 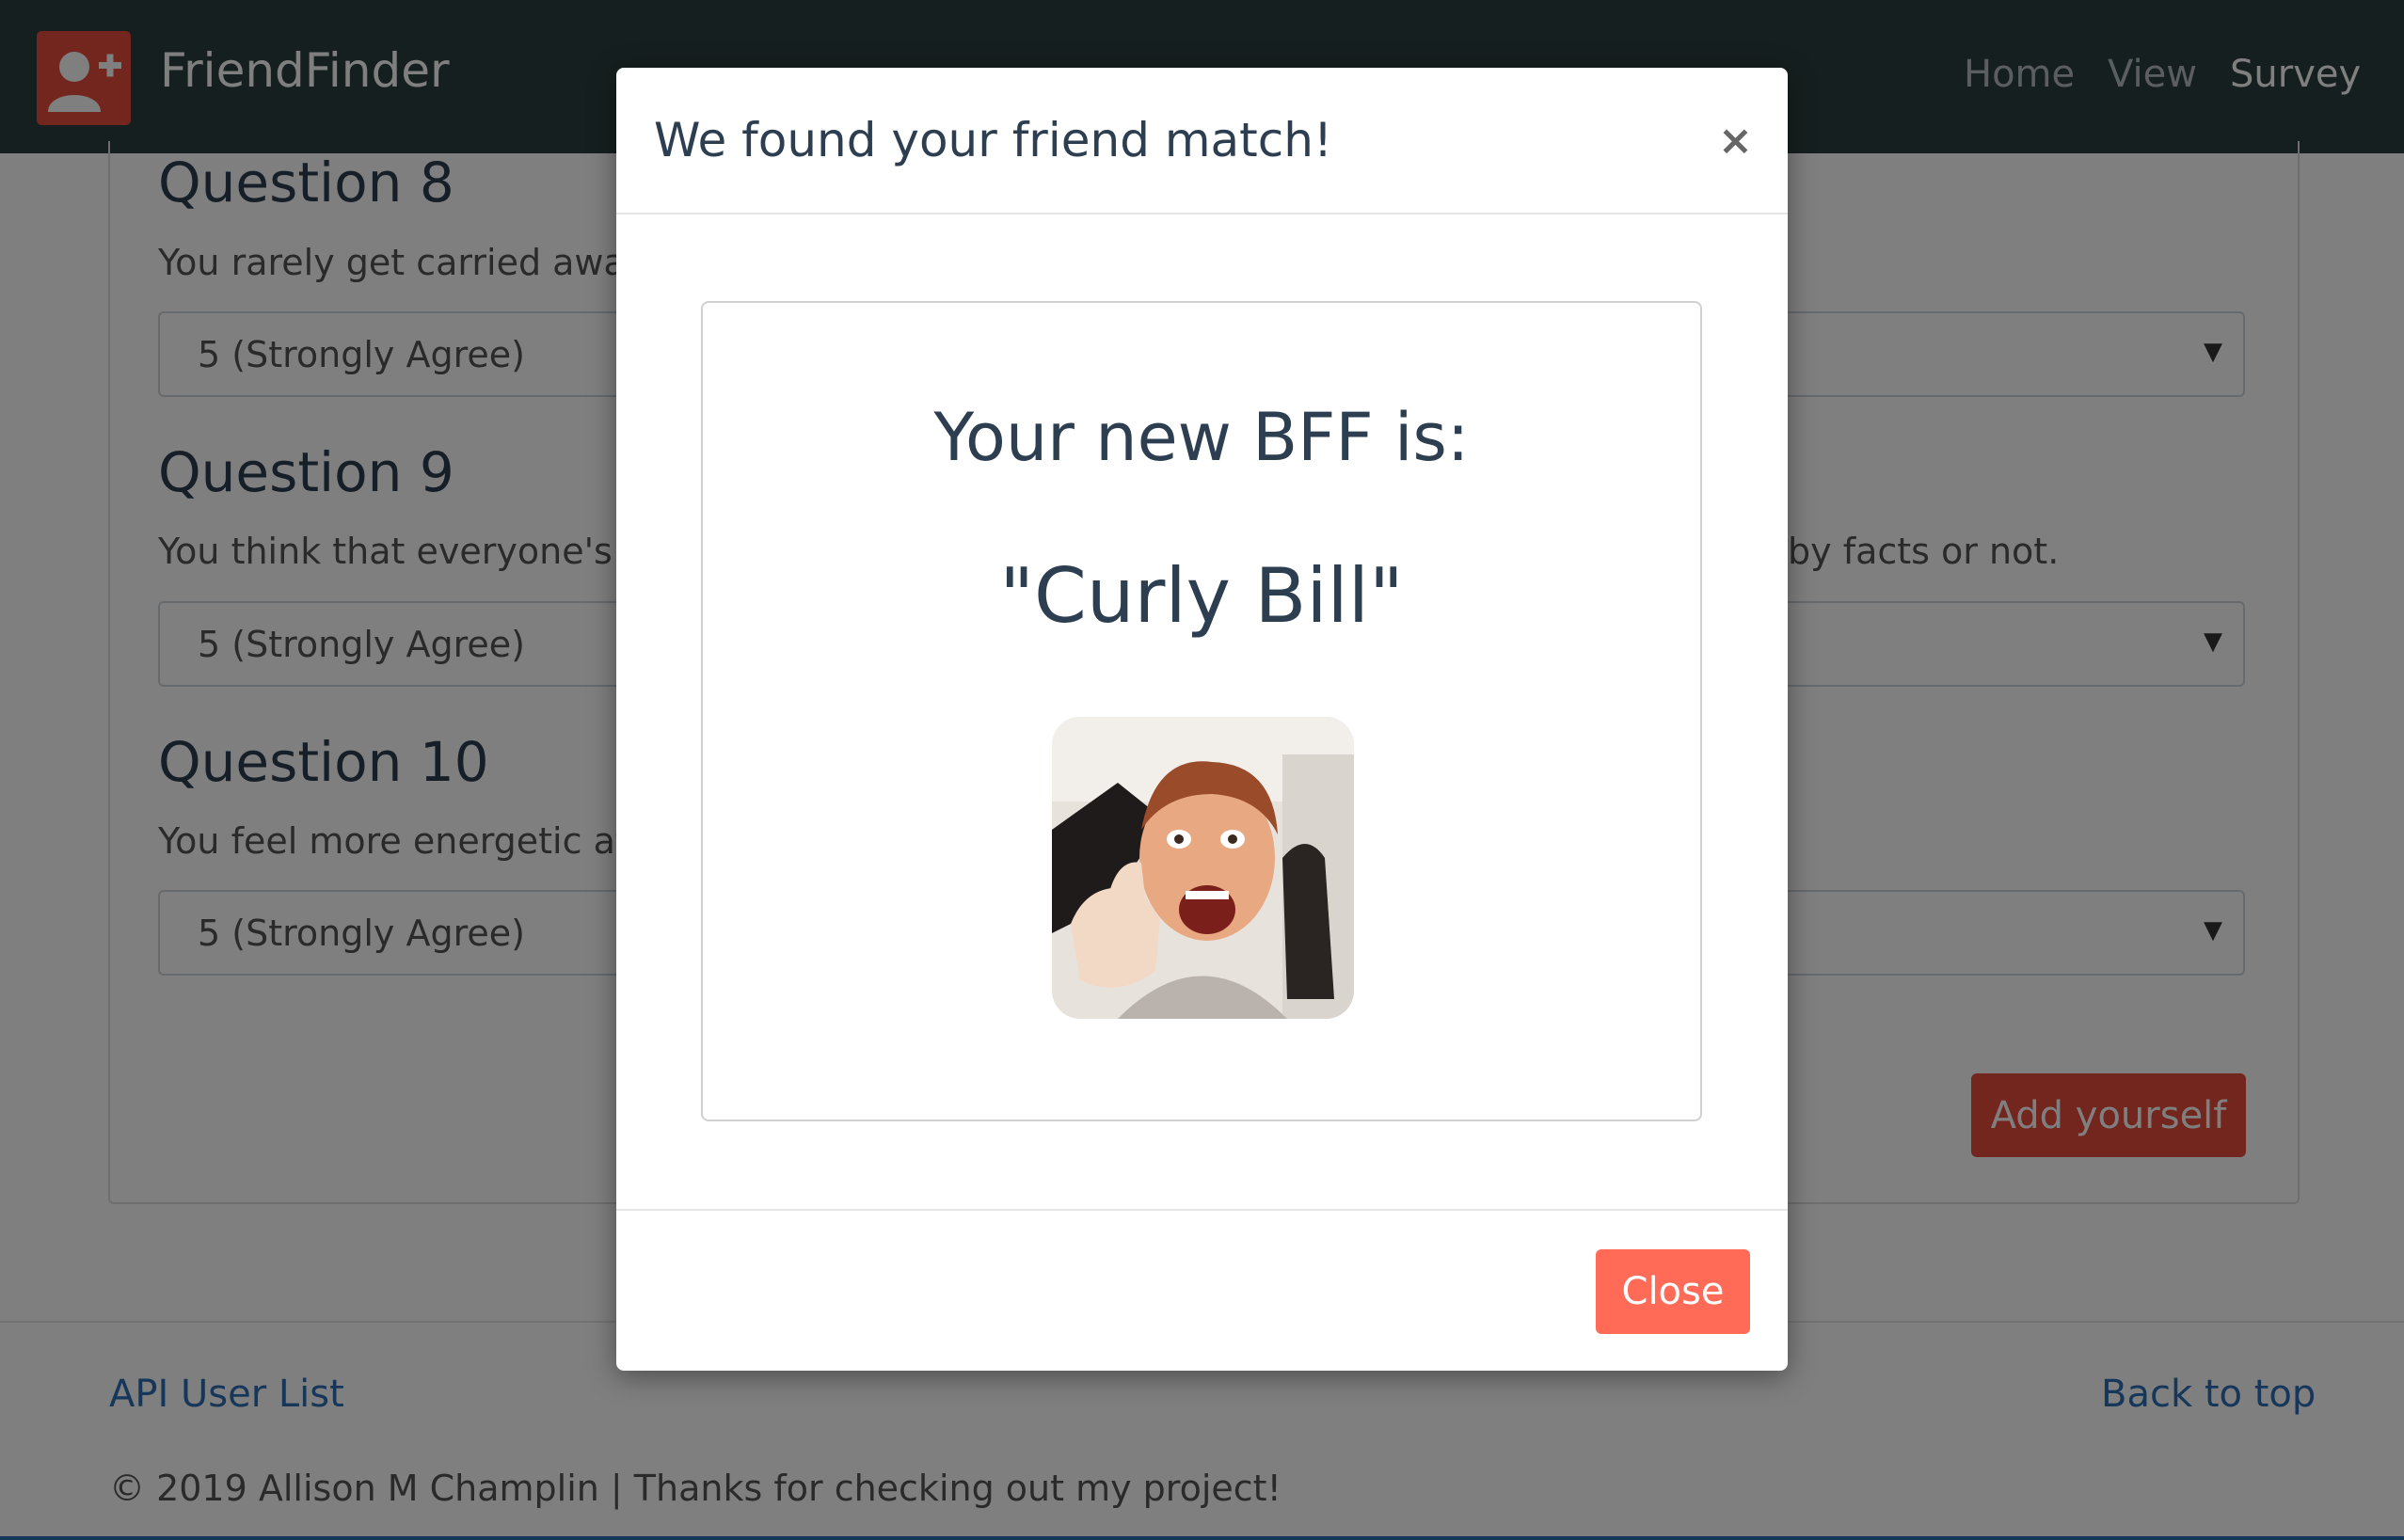 What do you see at coordinates (993, 140) in the screenshot?
I see `modal-title: We found your friend match!` at bounding box center [993, 140].